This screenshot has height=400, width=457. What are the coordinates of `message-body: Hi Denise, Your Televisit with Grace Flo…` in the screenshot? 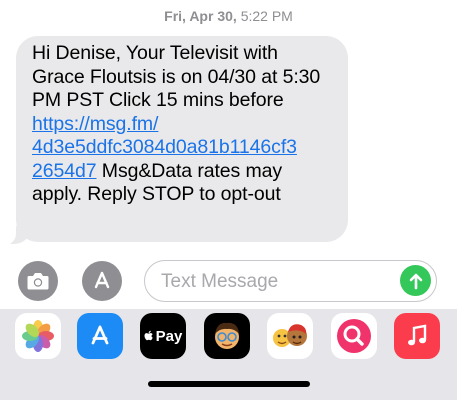 It's located at (176, 76).